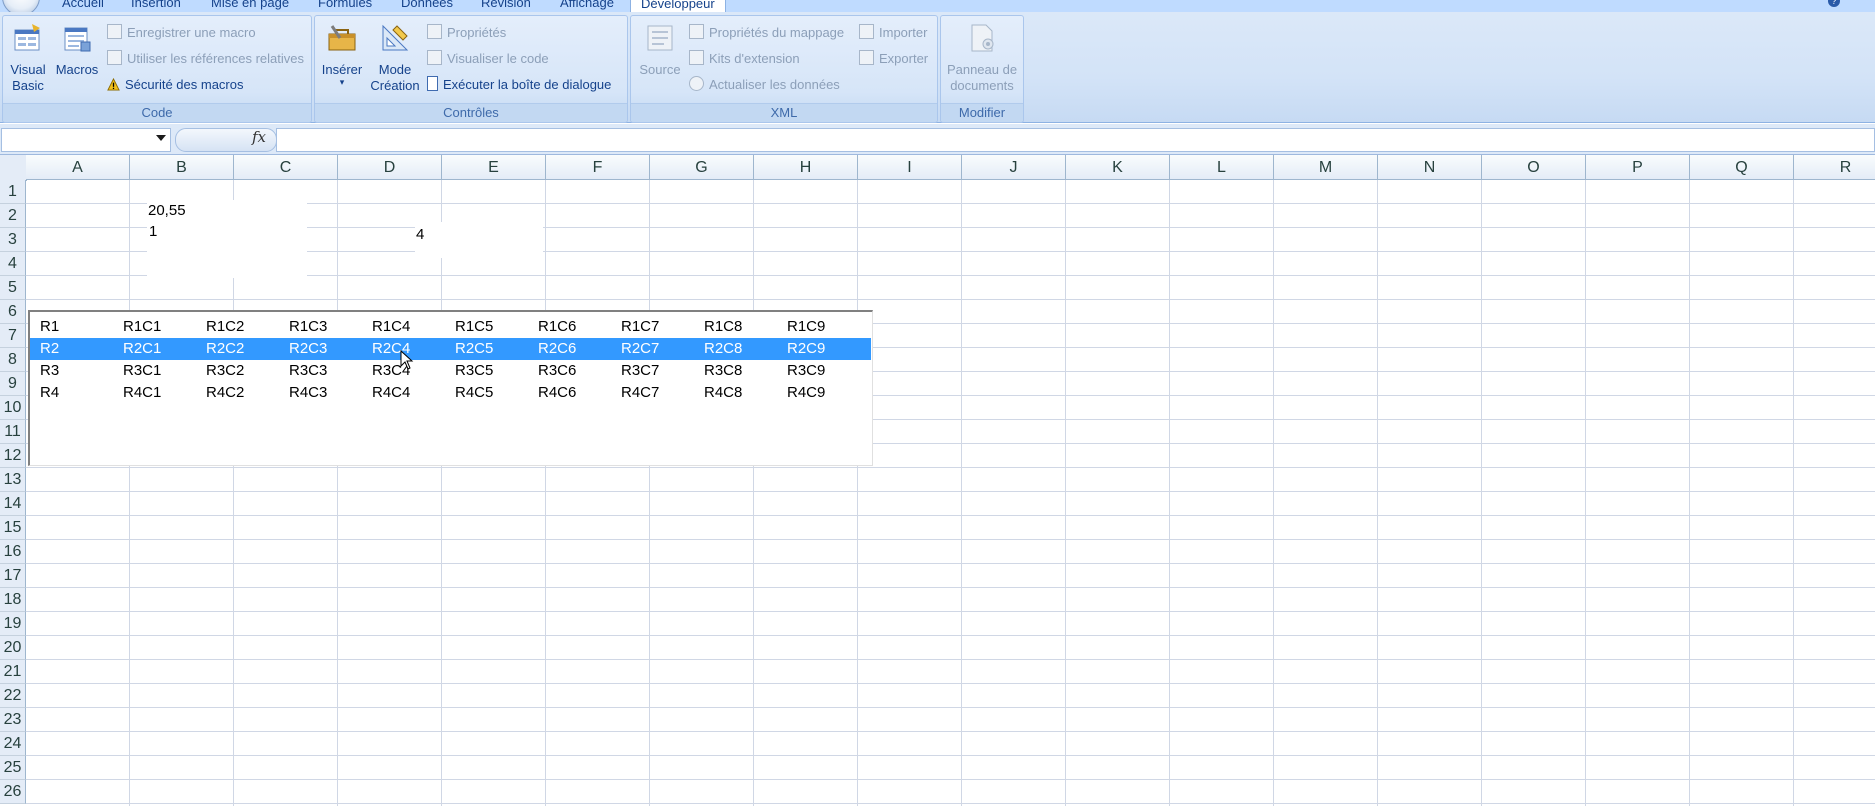  Describe the element at coordinates (13, 480) in the screenshot. I see `row-header: 13` at that location.